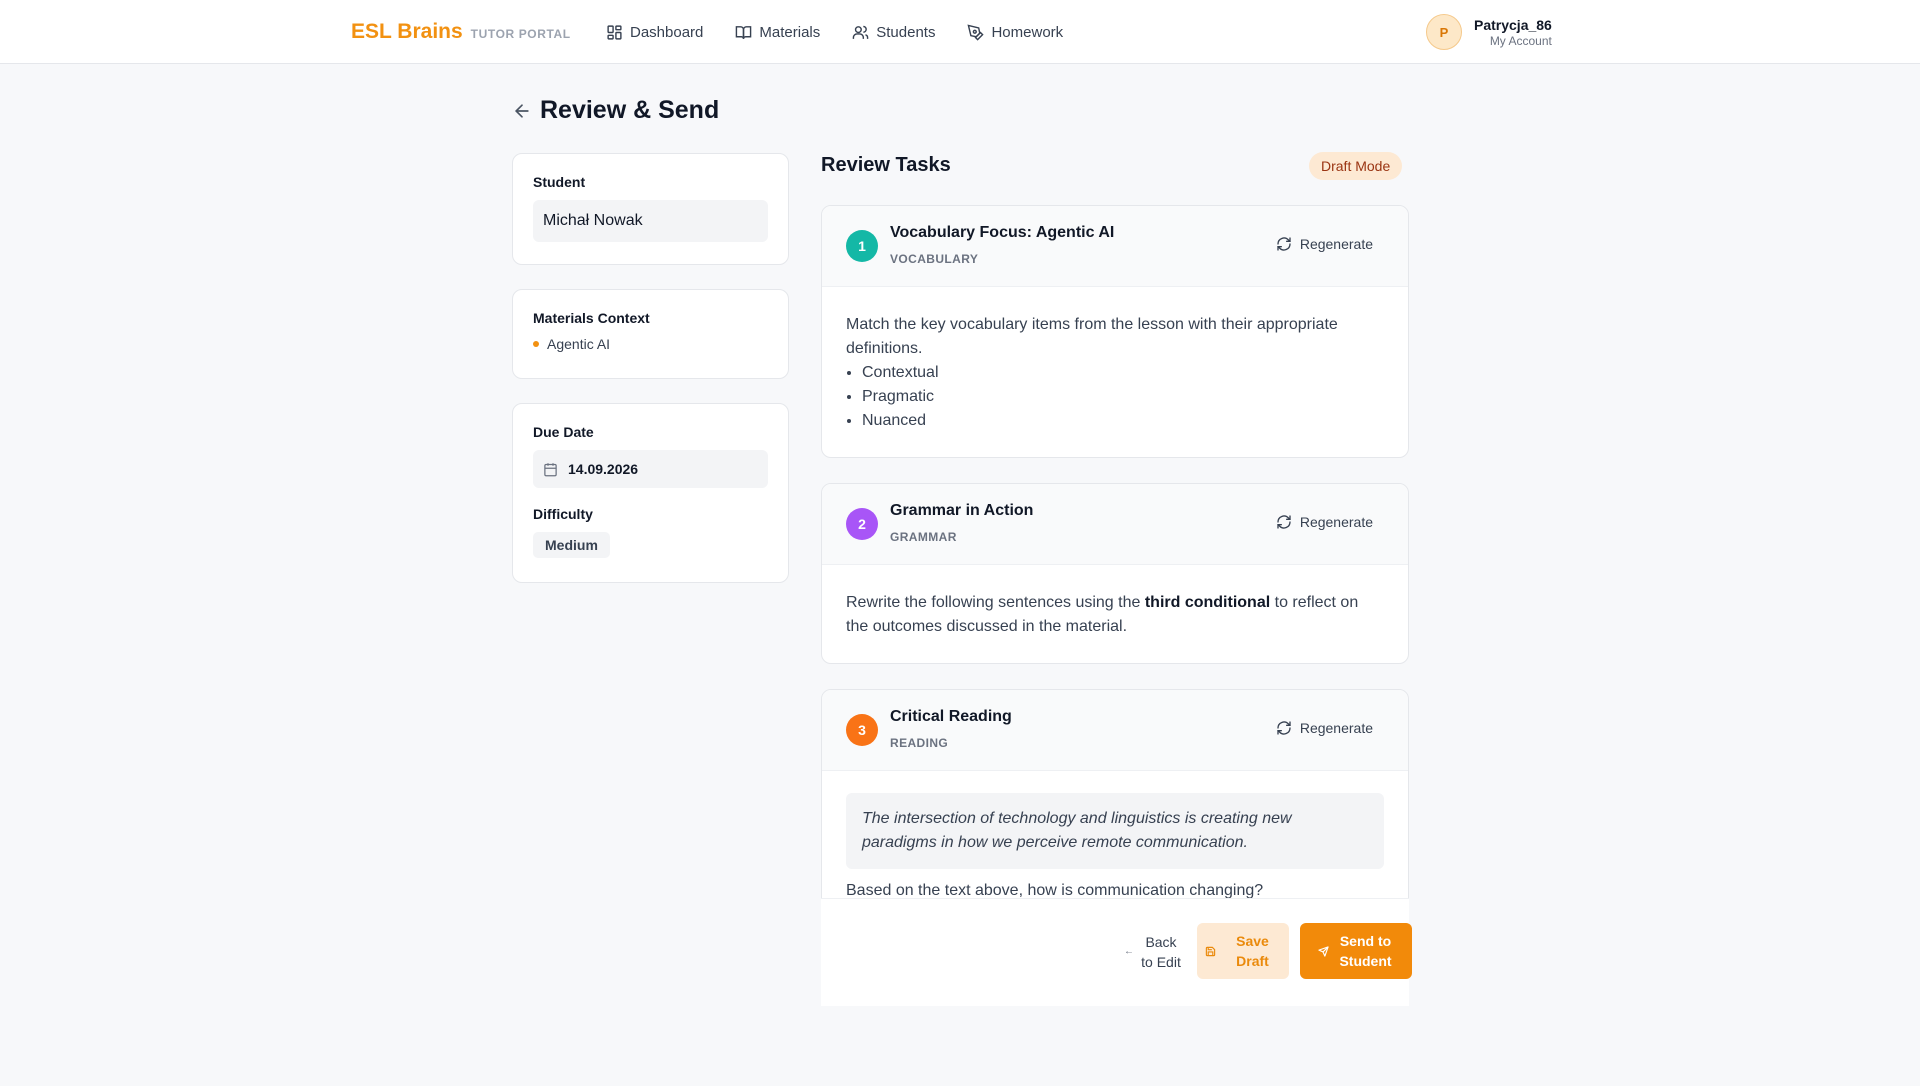 Image resolution: width=1920 pixels, height=1086 pixels. Describe the element at coordinates (862, 524) in the screenshot. I see `task-number: 2` at that location.